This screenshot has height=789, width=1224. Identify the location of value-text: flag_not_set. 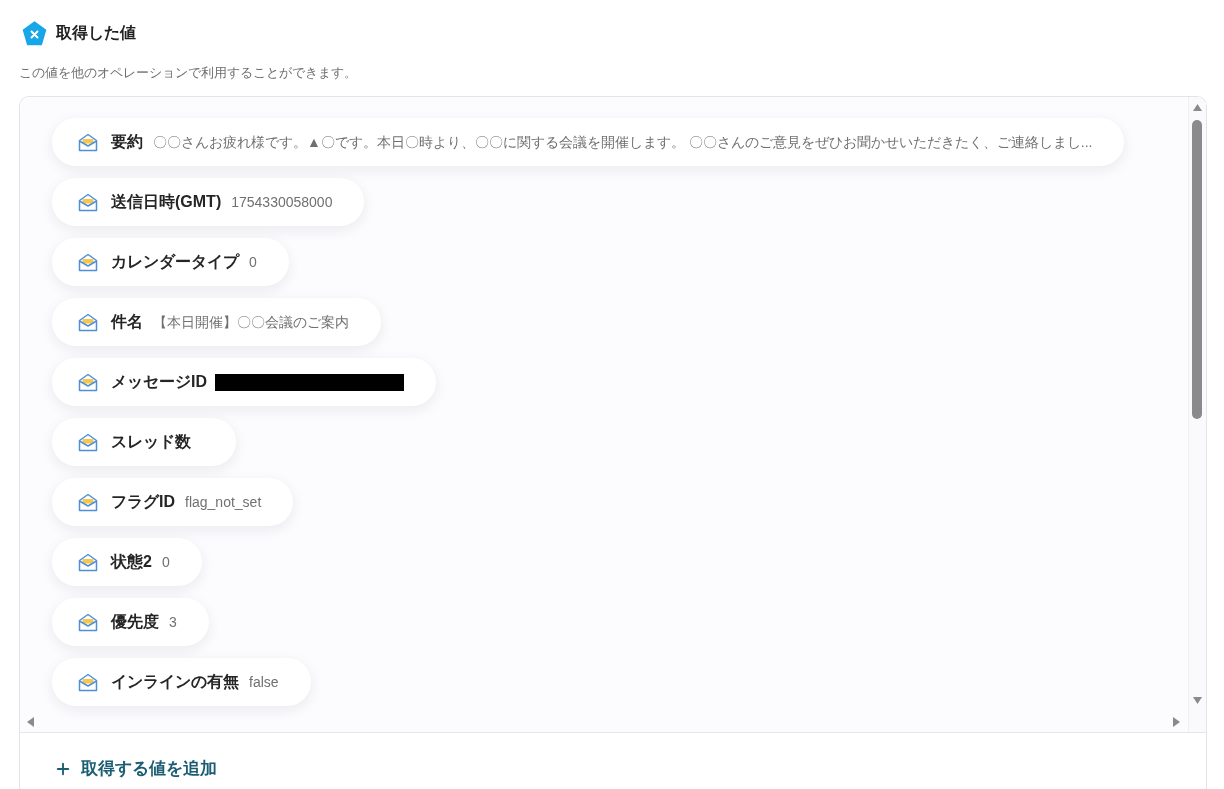
(223, 502).